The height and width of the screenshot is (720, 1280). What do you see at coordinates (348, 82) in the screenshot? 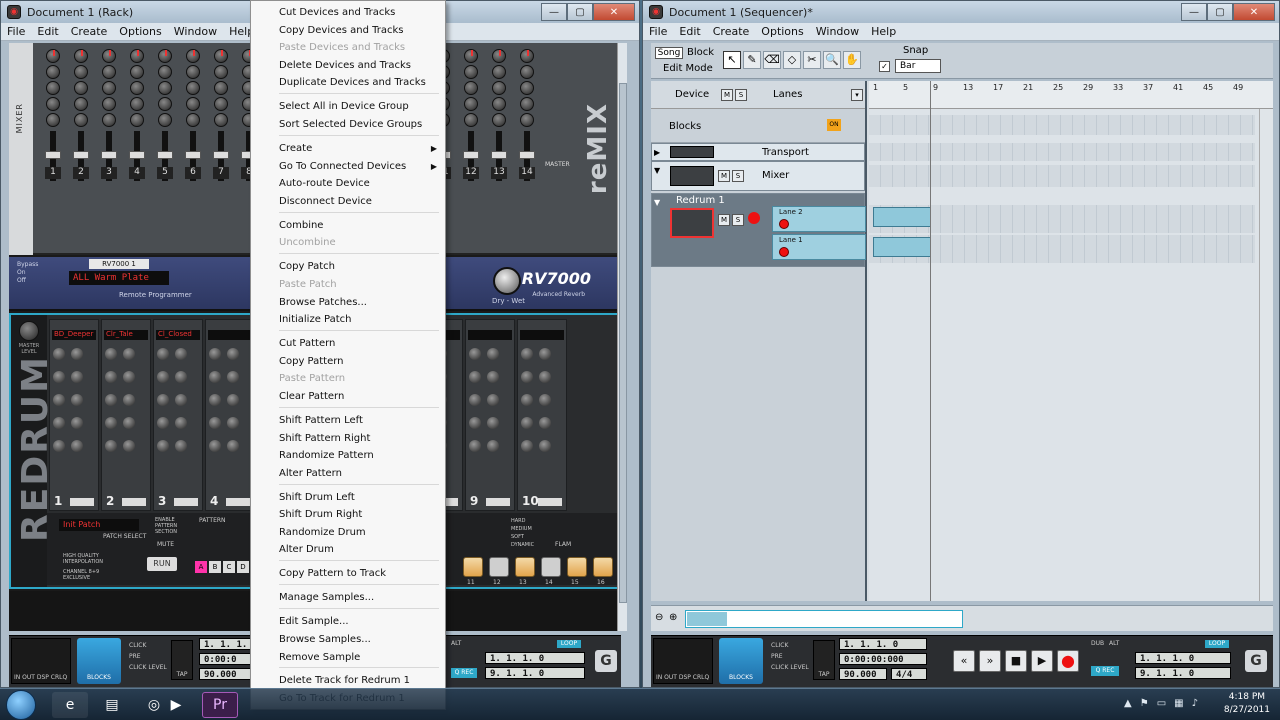
I see `context-menu-item: Duplicate Devices and Tracks` at bounding box center [348, 82].